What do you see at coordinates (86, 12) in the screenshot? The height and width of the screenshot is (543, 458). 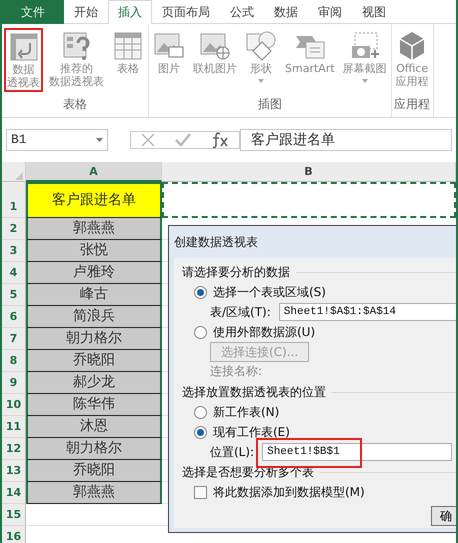 I see `ribbon-tab: 开始` at bounding box center [86, 12].